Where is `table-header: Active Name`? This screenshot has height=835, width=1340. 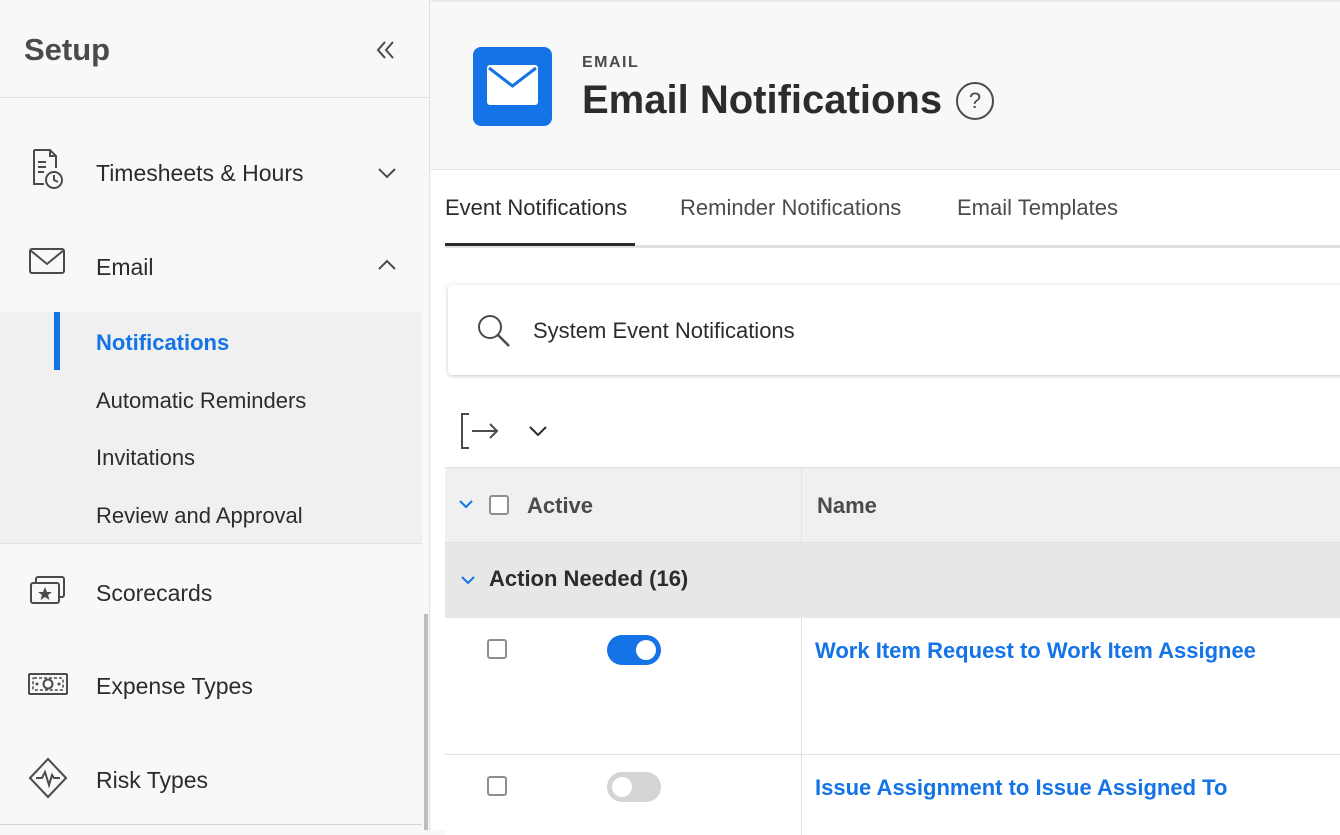
table-header: Active Name is located at coordinates (892, 505).